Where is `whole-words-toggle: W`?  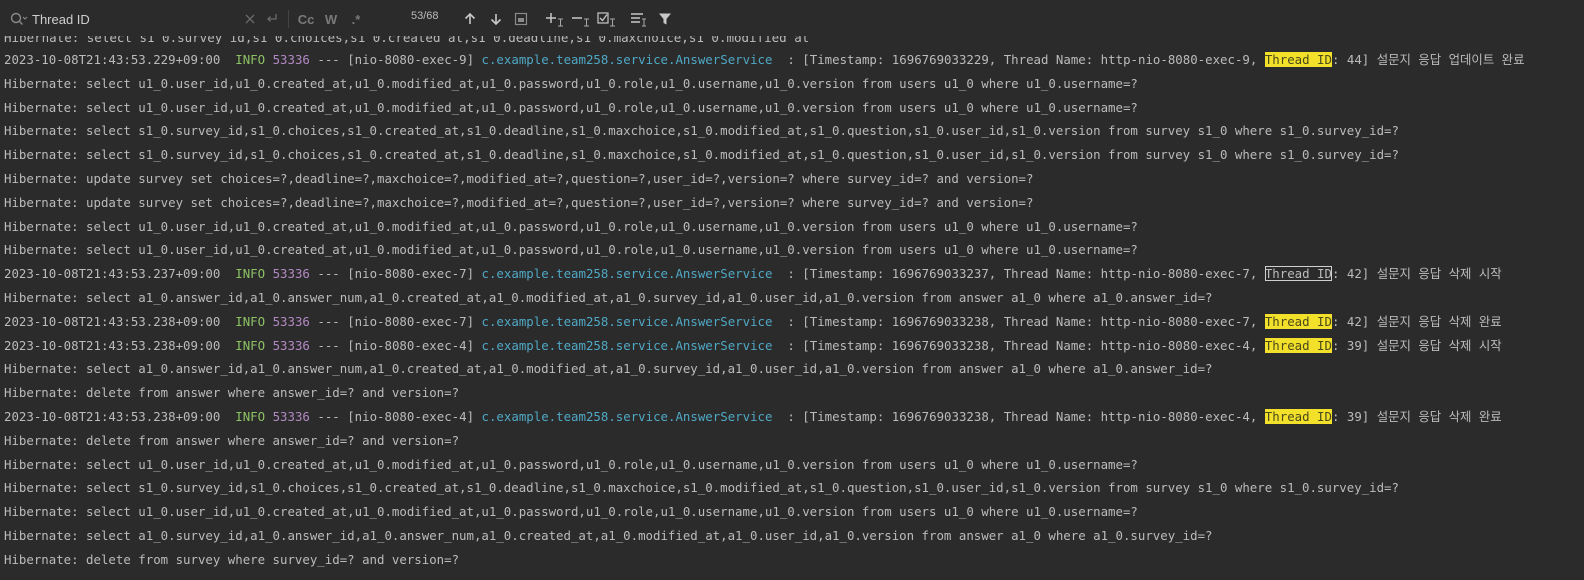 whole-words-toggle: W is located at coordinates (331, 19).